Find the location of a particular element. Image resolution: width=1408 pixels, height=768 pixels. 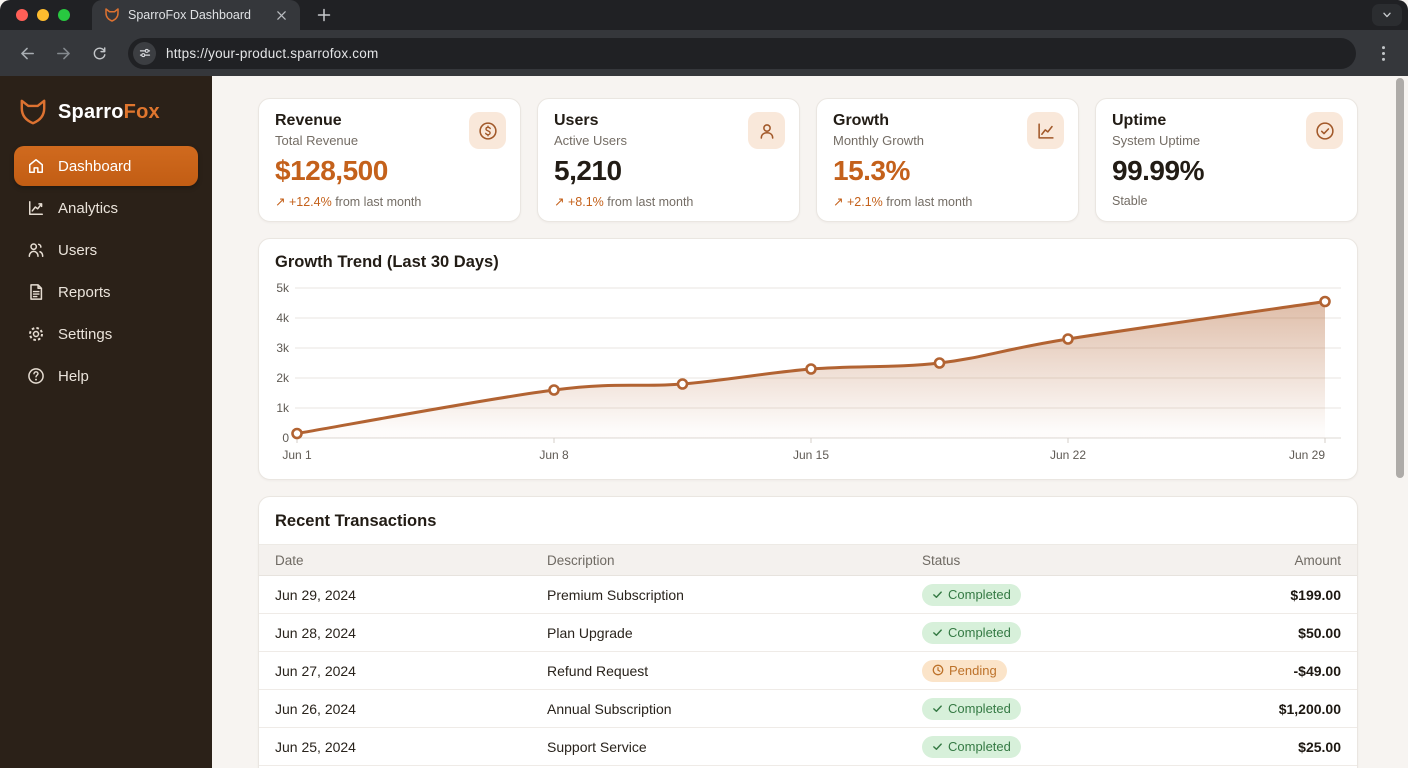

sidebar-item-dashboard: Dashboard is located at coordinates (106, 166).